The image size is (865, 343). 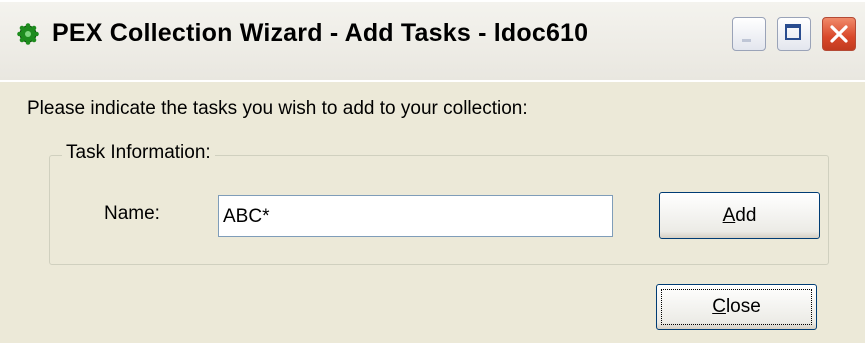 What do you see at coordinates (794, 34) in the screenshot?
I see `maximize-button` at bounding box center [794, 34].